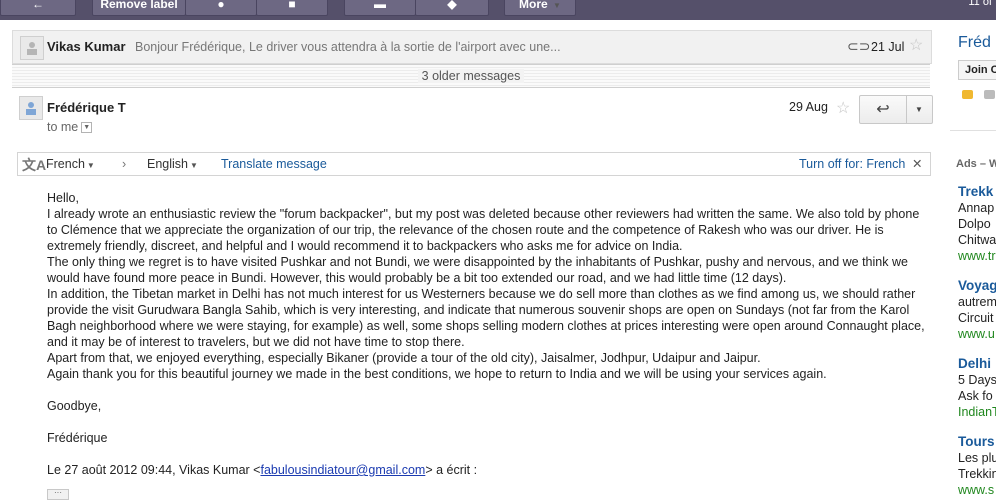  Describe the element at coordinates (989, 94) in the screenshot. I see `chat-bubble-icon` at that location.